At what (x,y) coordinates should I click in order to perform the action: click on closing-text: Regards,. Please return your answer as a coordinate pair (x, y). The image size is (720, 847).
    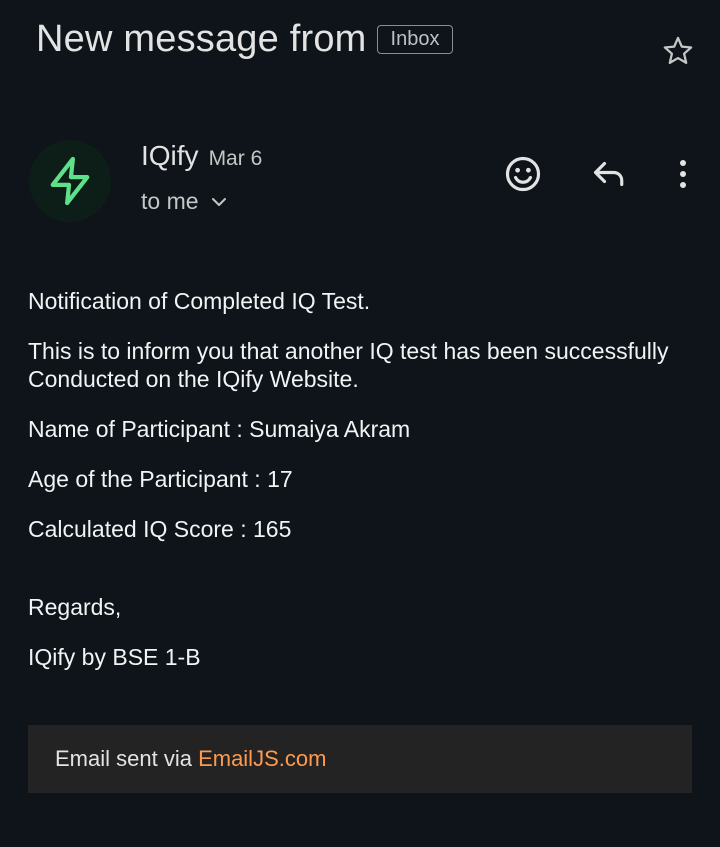
    Looking at the image, I should click on (75, 607).